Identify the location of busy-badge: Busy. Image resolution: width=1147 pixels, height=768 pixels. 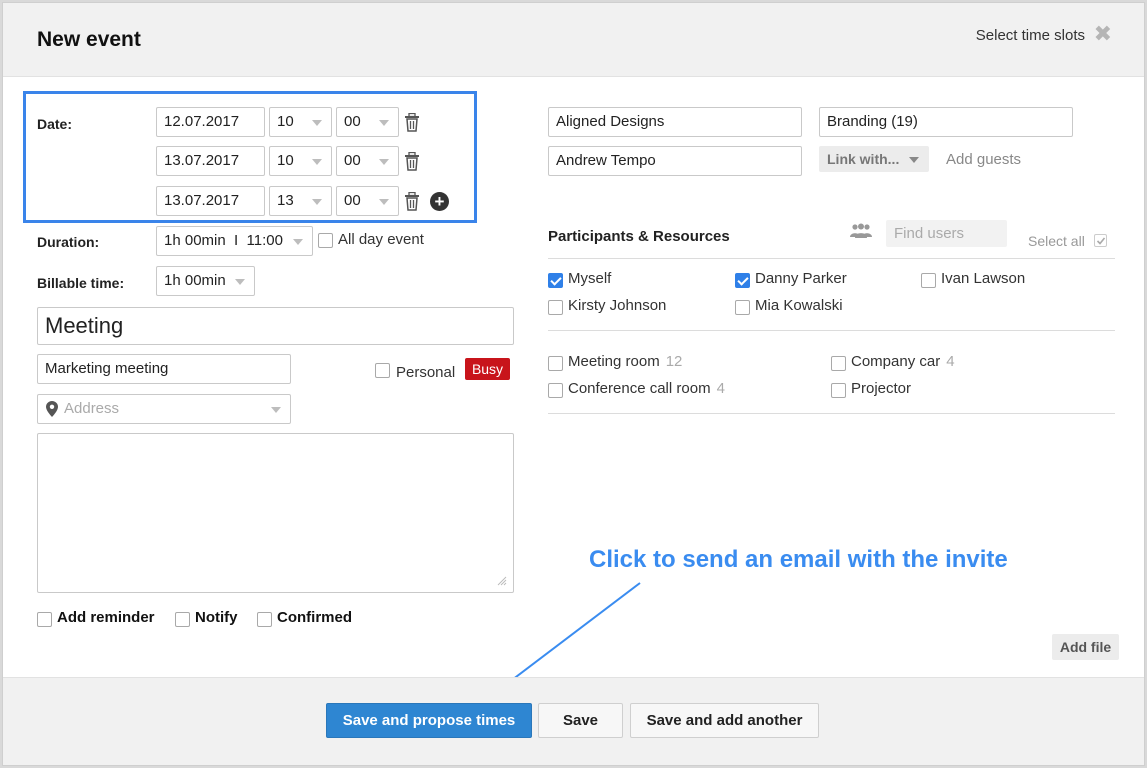
(487, 369).